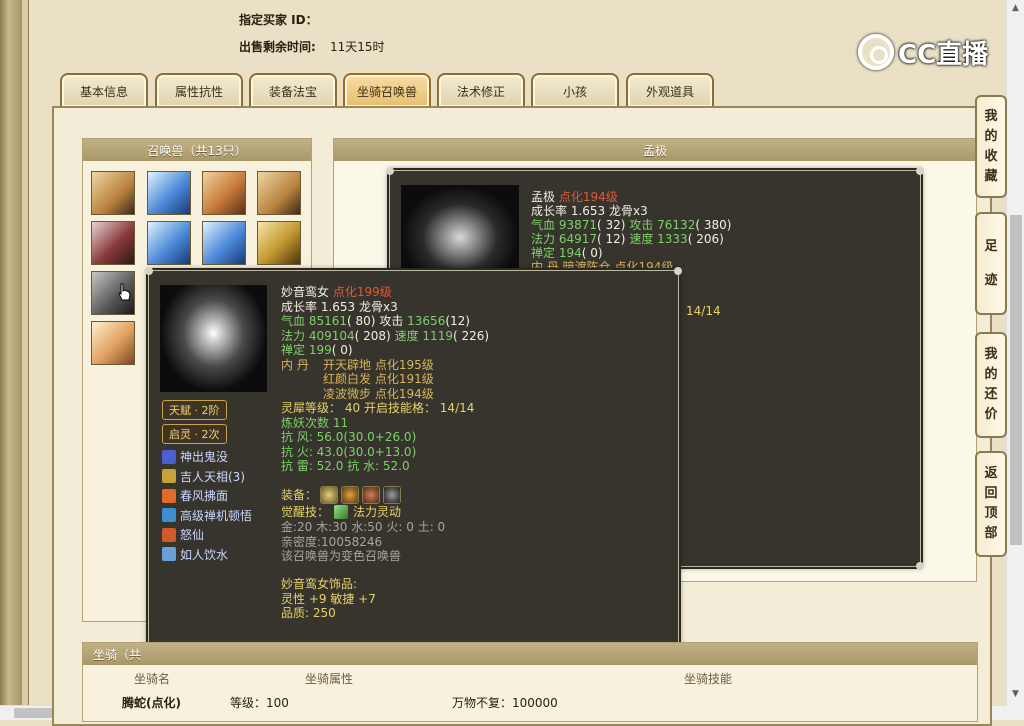  I want to click on front-hp-atk: 气血 85161( 80) 攻击 13656(12), so click(375, 321).